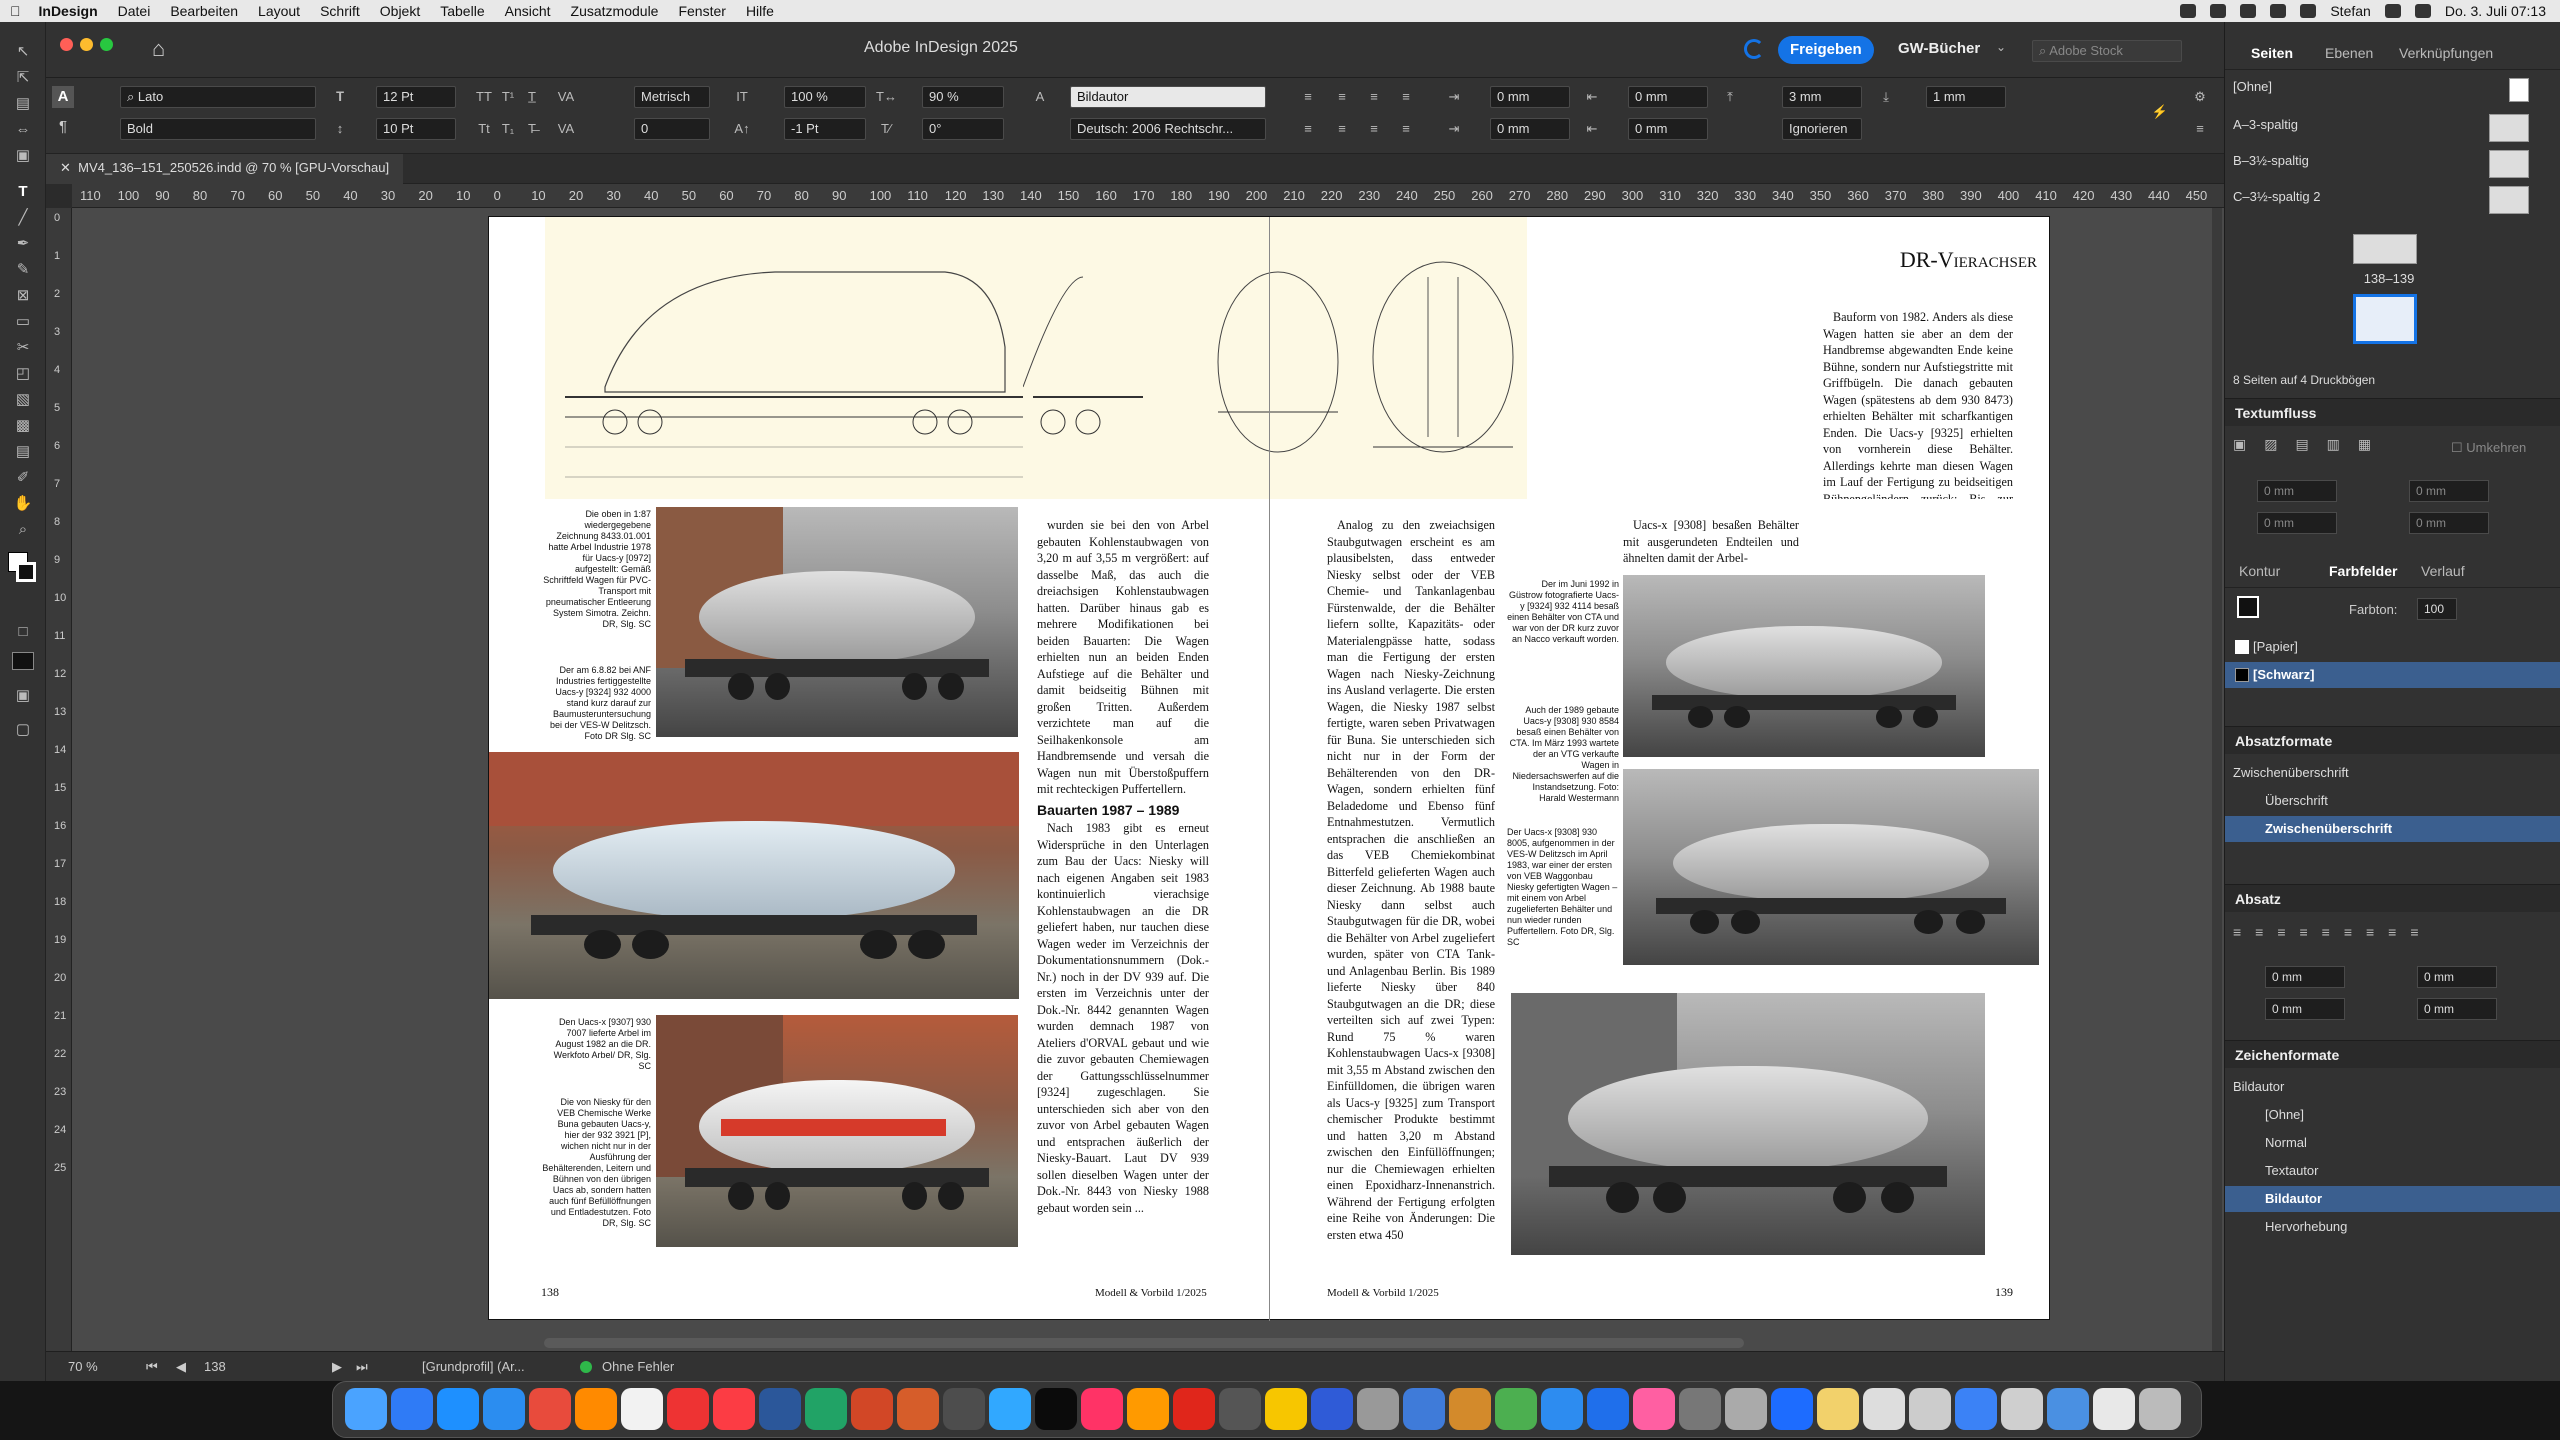 Image resolution: width=2560 pixels, height=1440 pixels. I want to click on char-style-ohne: [Ohne], so click(2392, 1115).